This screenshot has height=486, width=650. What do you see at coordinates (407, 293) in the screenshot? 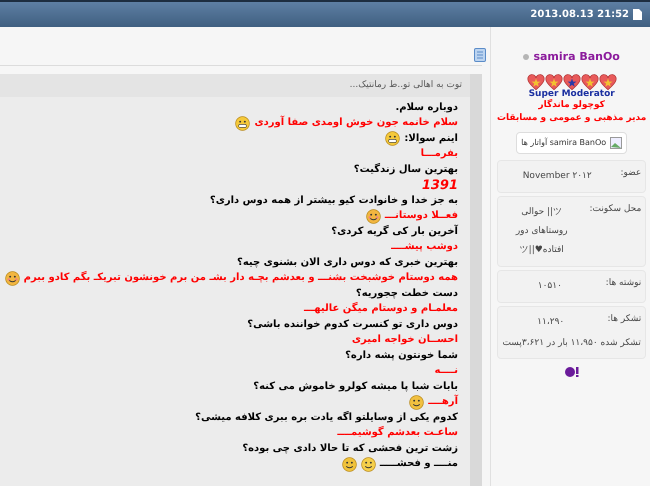
I see `post-text-line: دست خطت چجوریه؟` at bounding box center [407, 293].